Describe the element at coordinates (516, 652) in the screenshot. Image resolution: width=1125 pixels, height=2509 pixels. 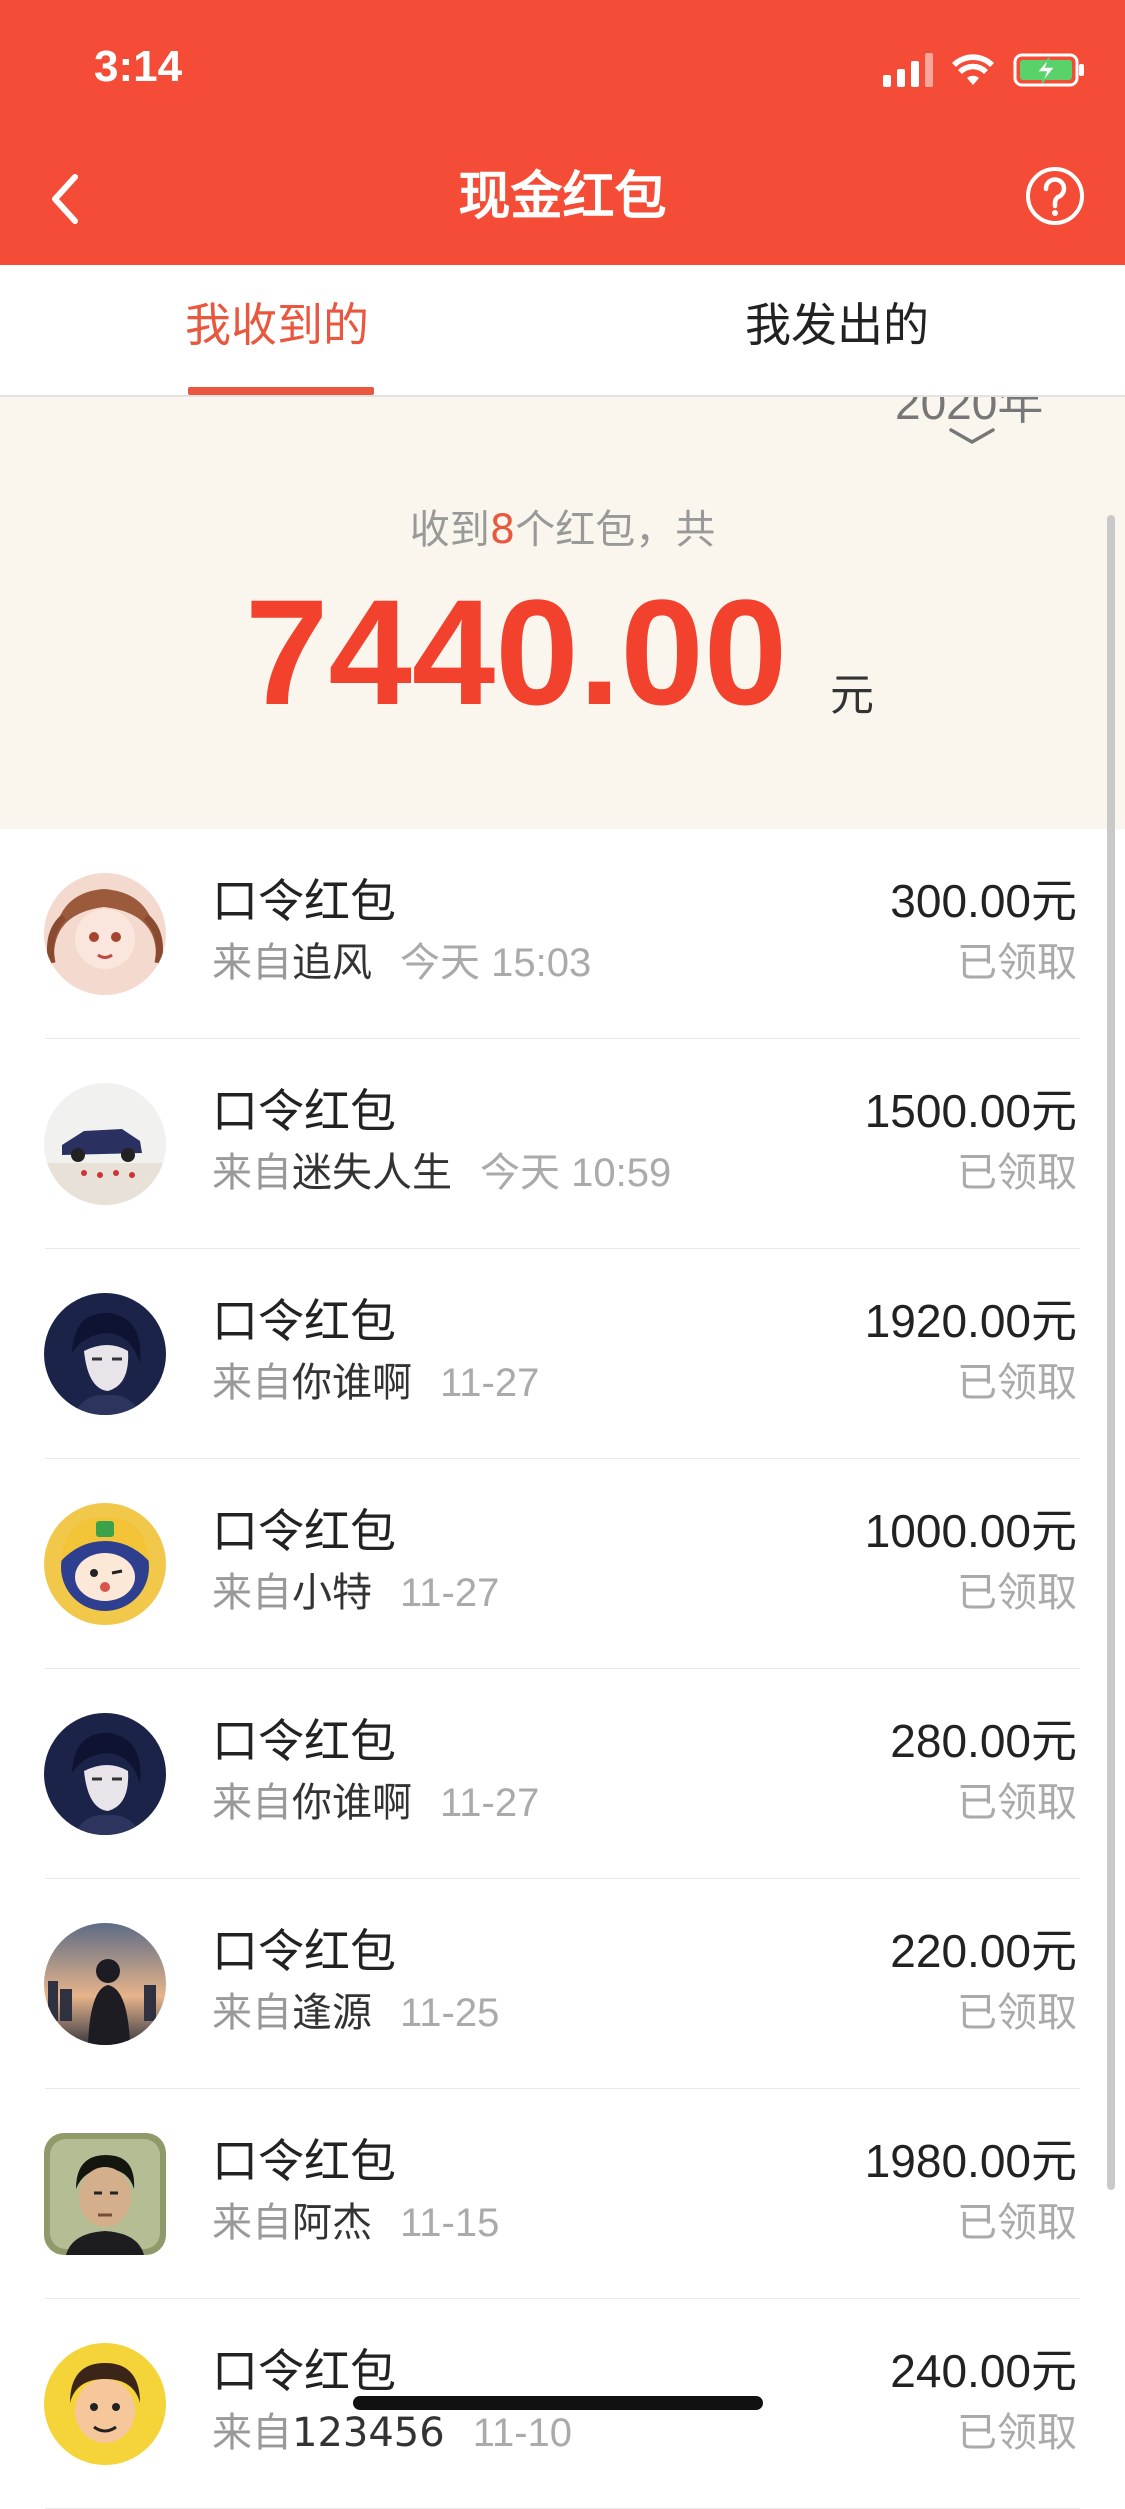
I see `total-amount: 7440.00` at that location.